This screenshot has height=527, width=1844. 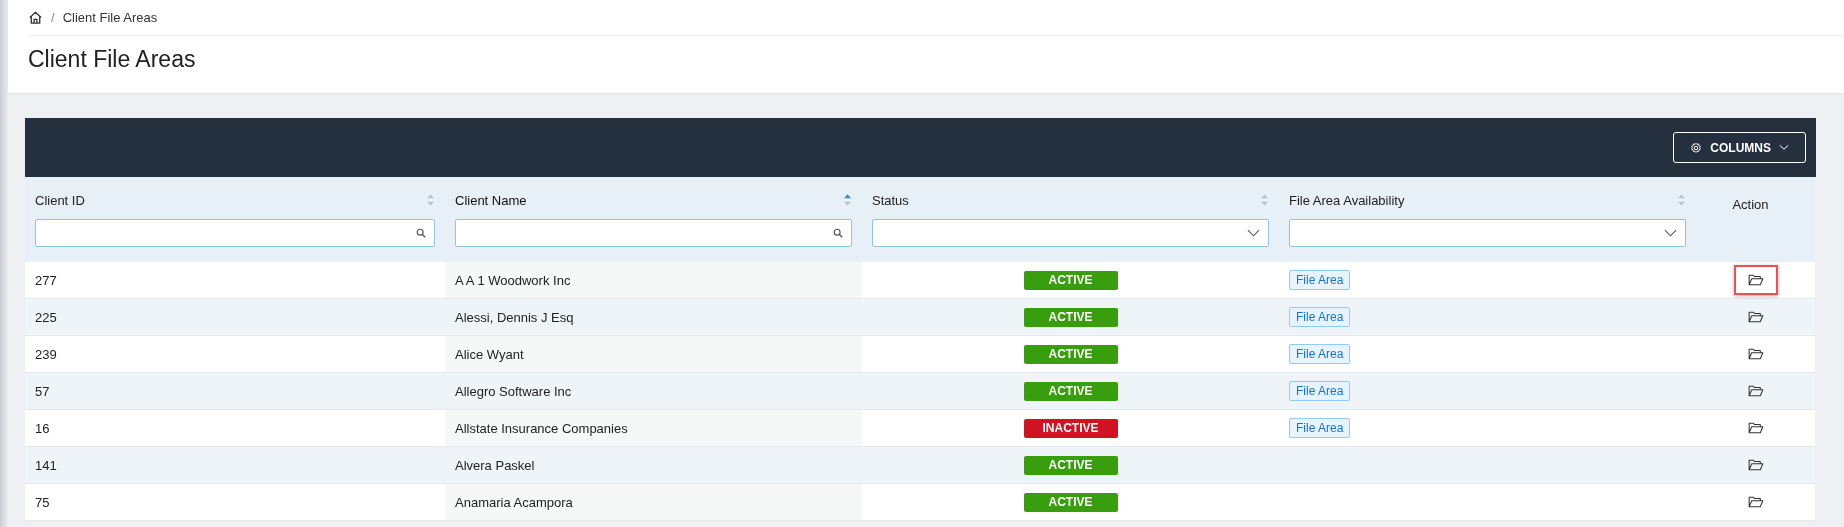 What do you see at coordinates (110, 17) in the screenshot?
I see `breadcrumb-item: Client File Areas` at bounding box center [110, 17].